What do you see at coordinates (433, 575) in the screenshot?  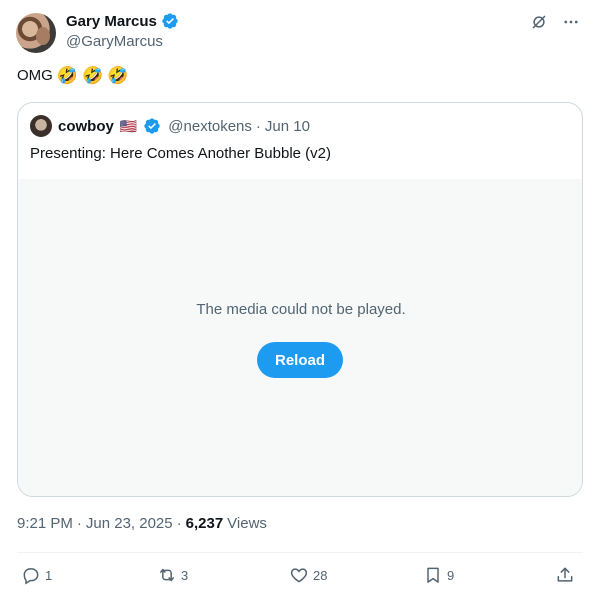 I see `bookmark-icon` at bounding box center [433, 575].